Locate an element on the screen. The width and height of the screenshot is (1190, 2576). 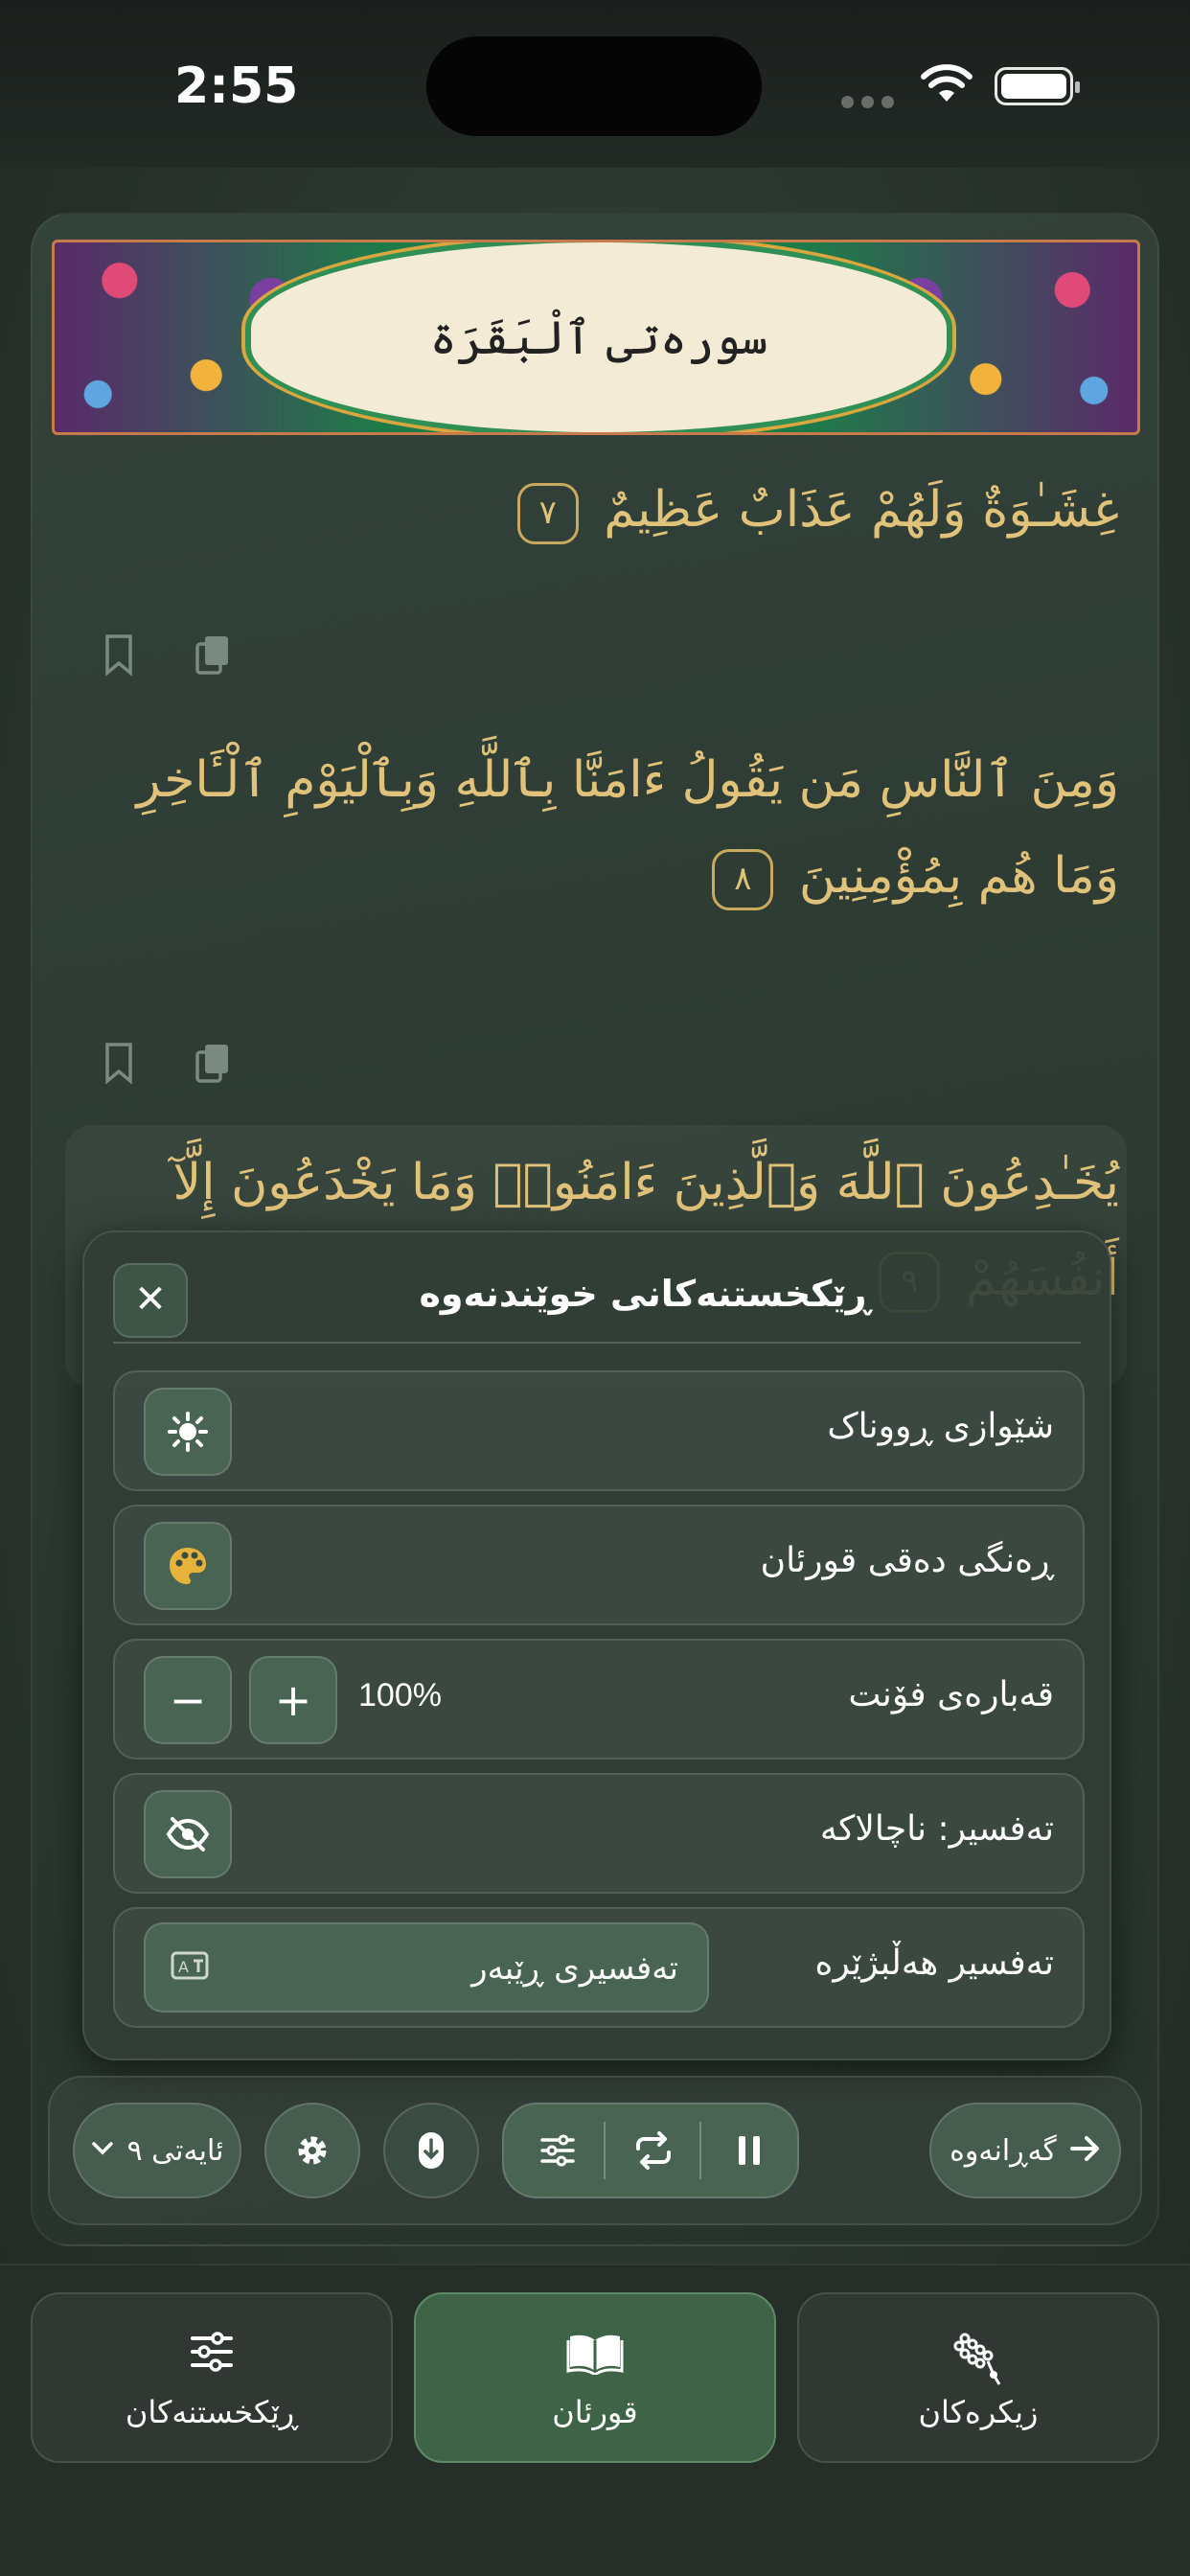
ayah-7-text: غِشَـٰوَةٌ وَلَهُمْ عَذَابٌ عَظِيمٌ is located at coordinates (862, 510).